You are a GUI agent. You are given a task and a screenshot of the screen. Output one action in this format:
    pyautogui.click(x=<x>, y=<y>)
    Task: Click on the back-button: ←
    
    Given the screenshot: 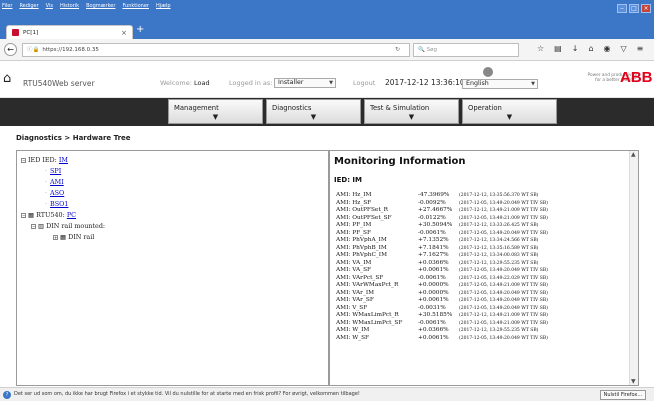 What is the action you would take?
    pyautogui.click(x=10, y=49)
    